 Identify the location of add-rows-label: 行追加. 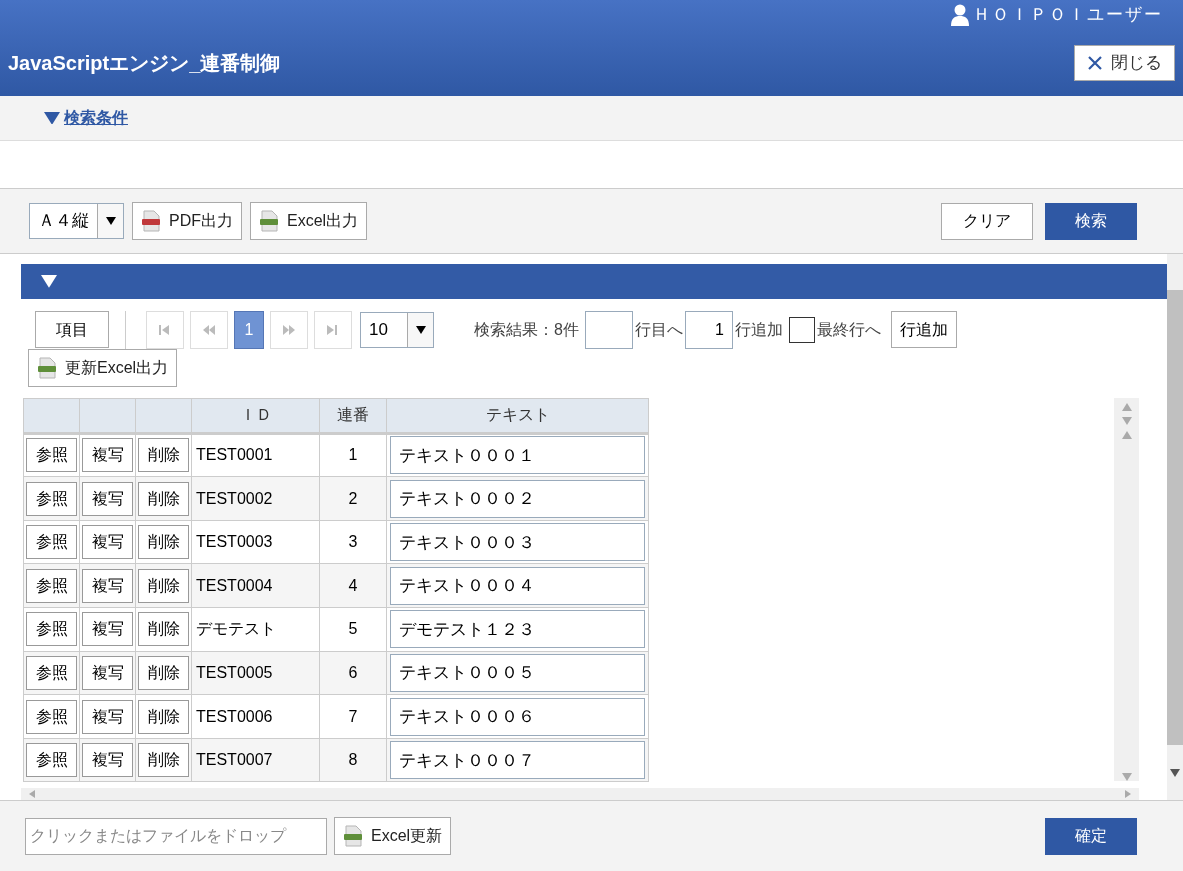
(758, 329).